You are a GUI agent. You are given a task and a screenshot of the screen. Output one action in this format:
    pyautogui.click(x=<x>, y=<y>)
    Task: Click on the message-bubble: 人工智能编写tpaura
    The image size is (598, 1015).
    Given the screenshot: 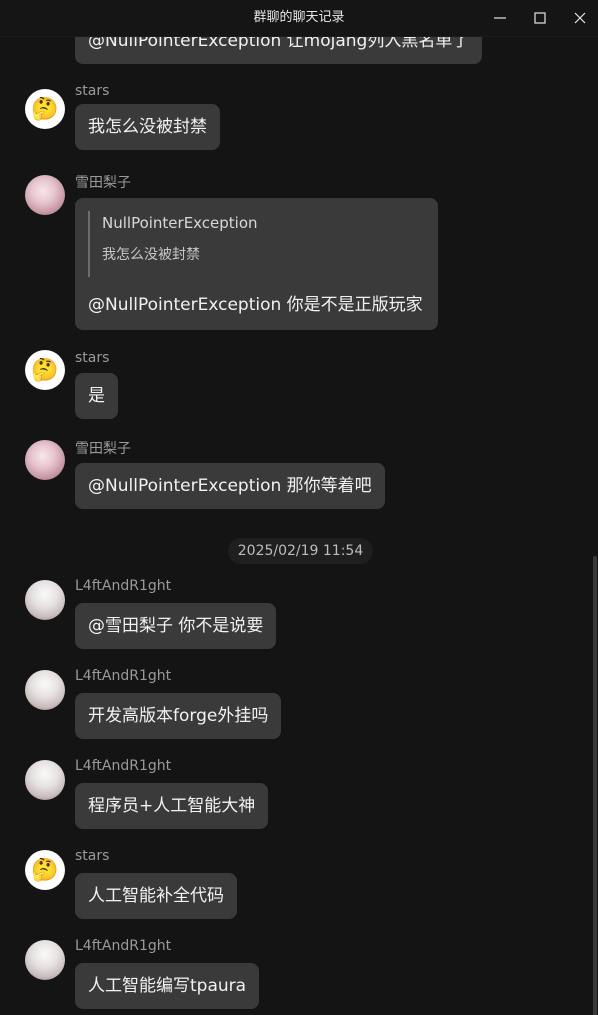 What is the action you would take?
    pyautogui.click(x=167, y=986)
    